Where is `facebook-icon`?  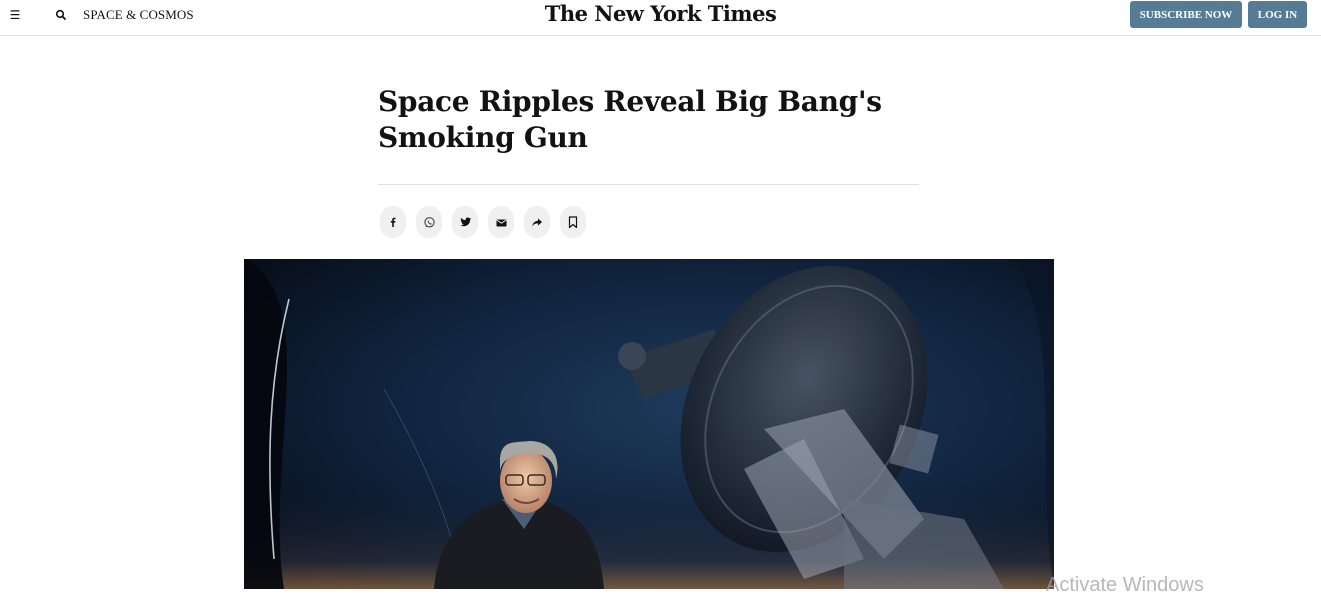 facebook-icon is located at coordinates (393, 222).